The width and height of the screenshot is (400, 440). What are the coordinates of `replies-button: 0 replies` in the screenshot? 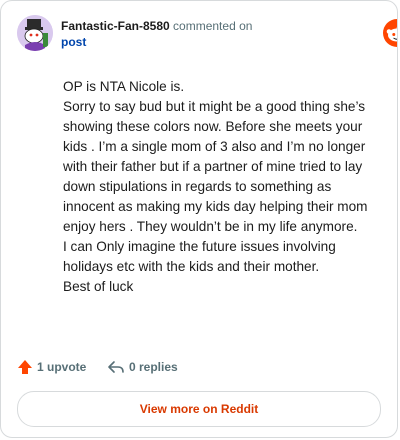 It's located at (142, 367).